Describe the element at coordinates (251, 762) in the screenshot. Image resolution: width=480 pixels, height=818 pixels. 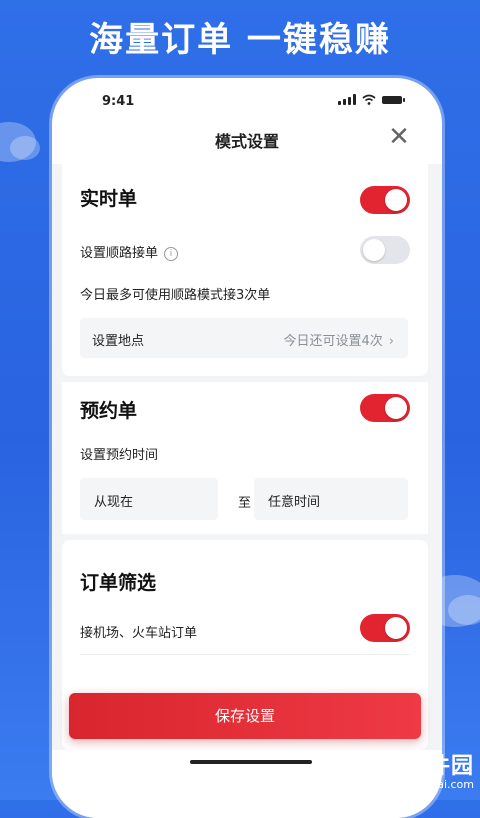
I see `home-indicator` at that location.